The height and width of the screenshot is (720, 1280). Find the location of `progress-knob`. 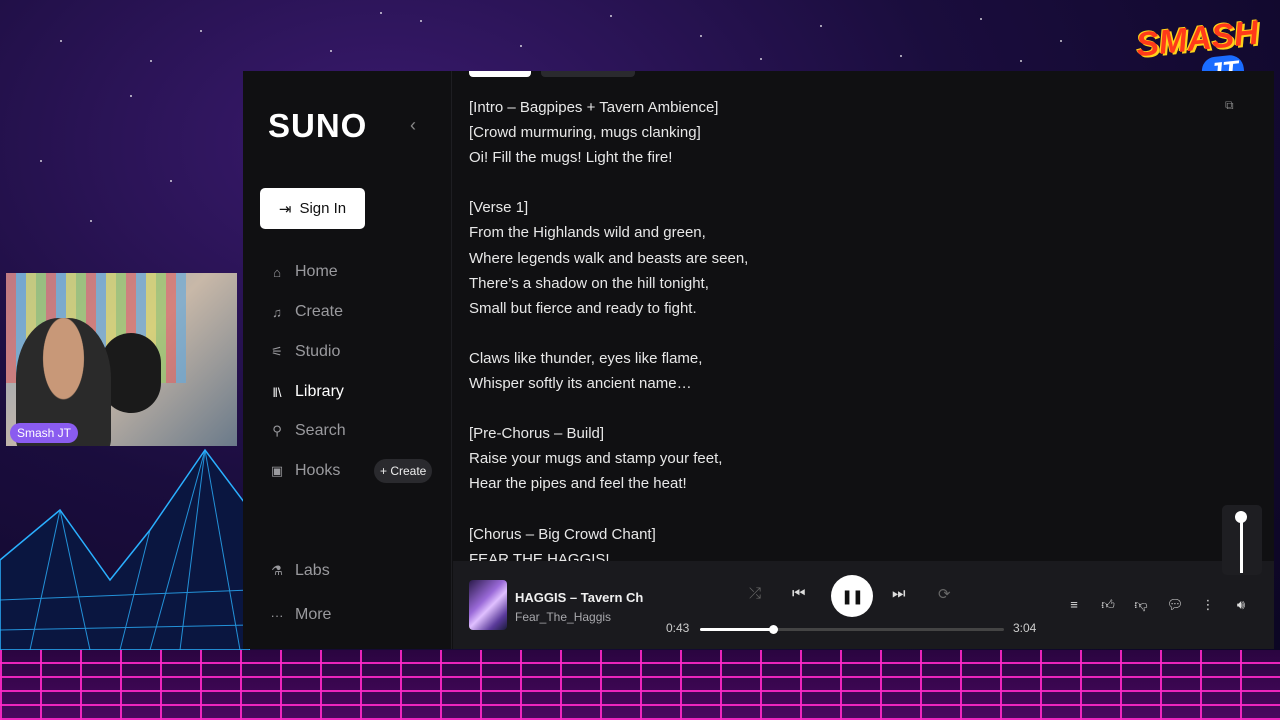

progress-knob is located at coordinates (773, 629).